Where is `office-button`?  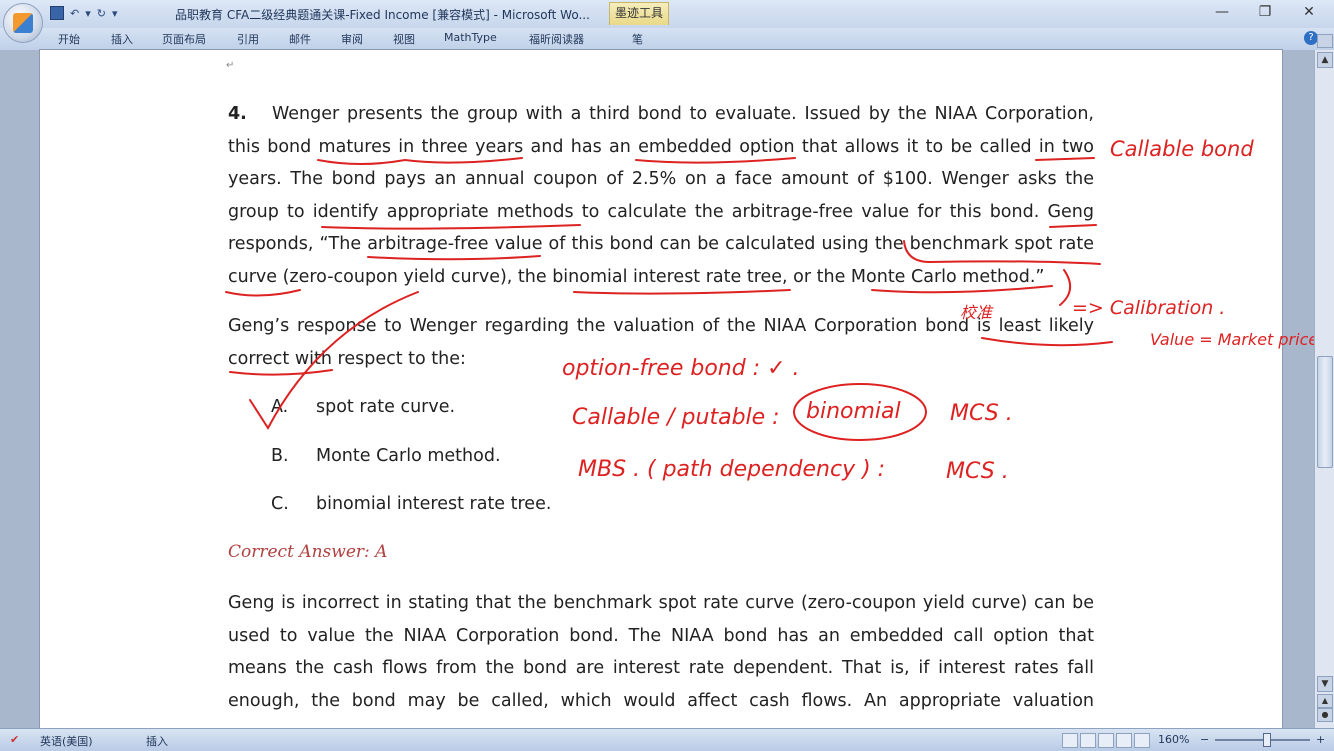
office-button is located at coordinates (23, 23).